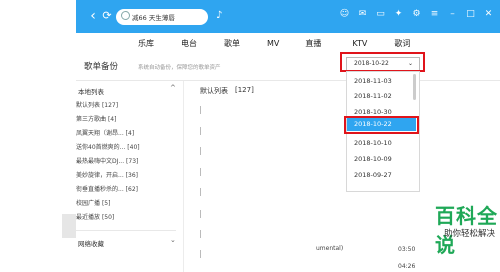  What do you see at coordinates (232, 43) in the screenshot?
I see `tab-playlists: 歌单` at bounding box center [232, 43].